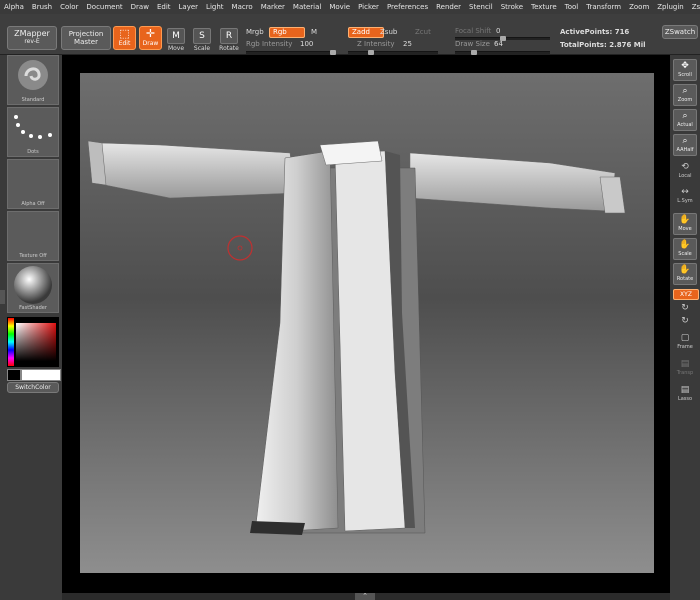  I want to click on menu-item-zscript: Zscript, so click(694, 7).